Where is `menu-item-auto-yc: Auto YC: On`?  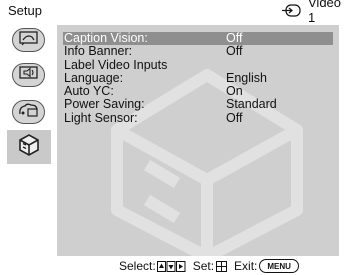
menu-item-auto-yc: Auto YC: On is located at coordinates (198, 91).